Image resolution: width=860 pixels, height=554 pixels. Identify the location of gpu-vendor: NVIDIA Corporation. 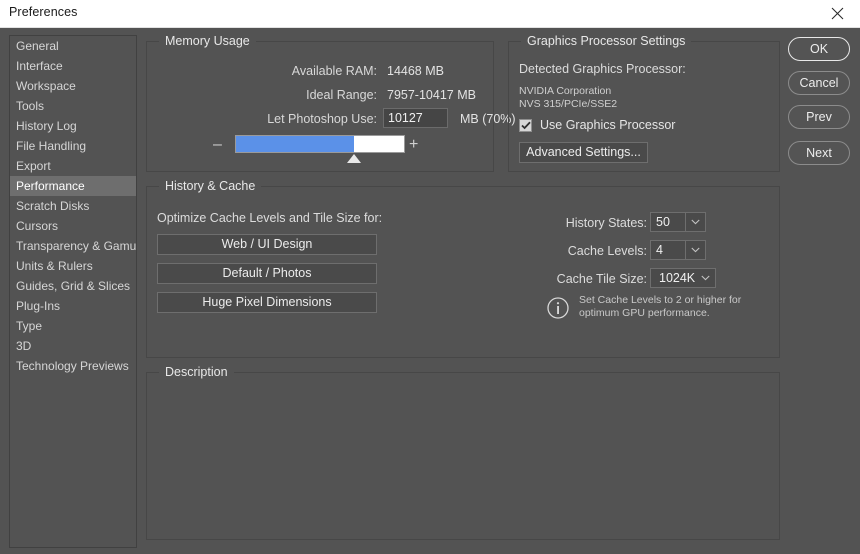
(565, 91).